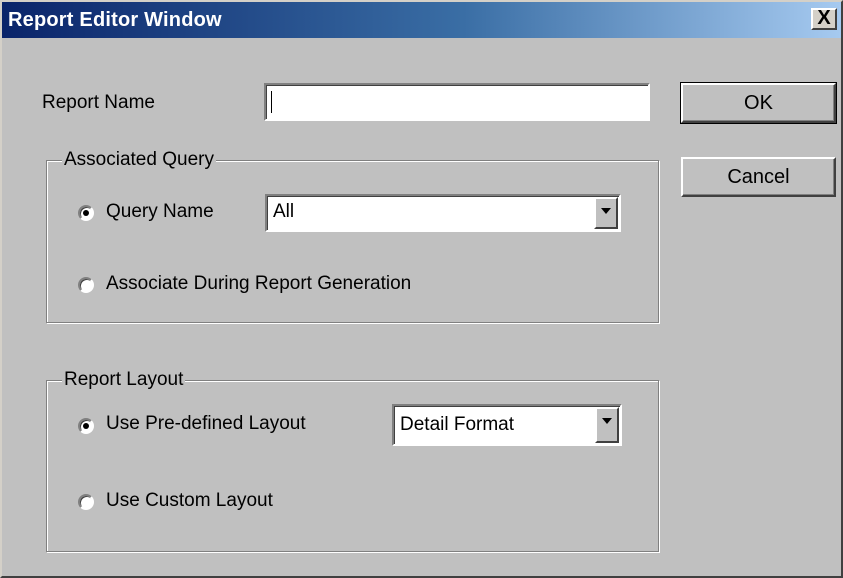  I want to click on associate-during-generation-label: Associate During Report Generation, so click(258, 284).